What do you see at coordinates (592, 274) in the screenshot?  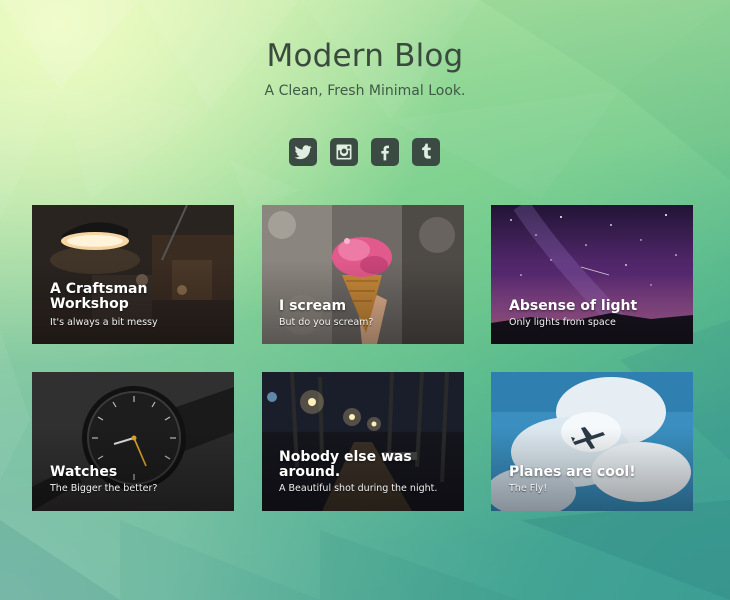 I see `post-card: Absense of light Only lights from space` at bounding box center [592, 274].